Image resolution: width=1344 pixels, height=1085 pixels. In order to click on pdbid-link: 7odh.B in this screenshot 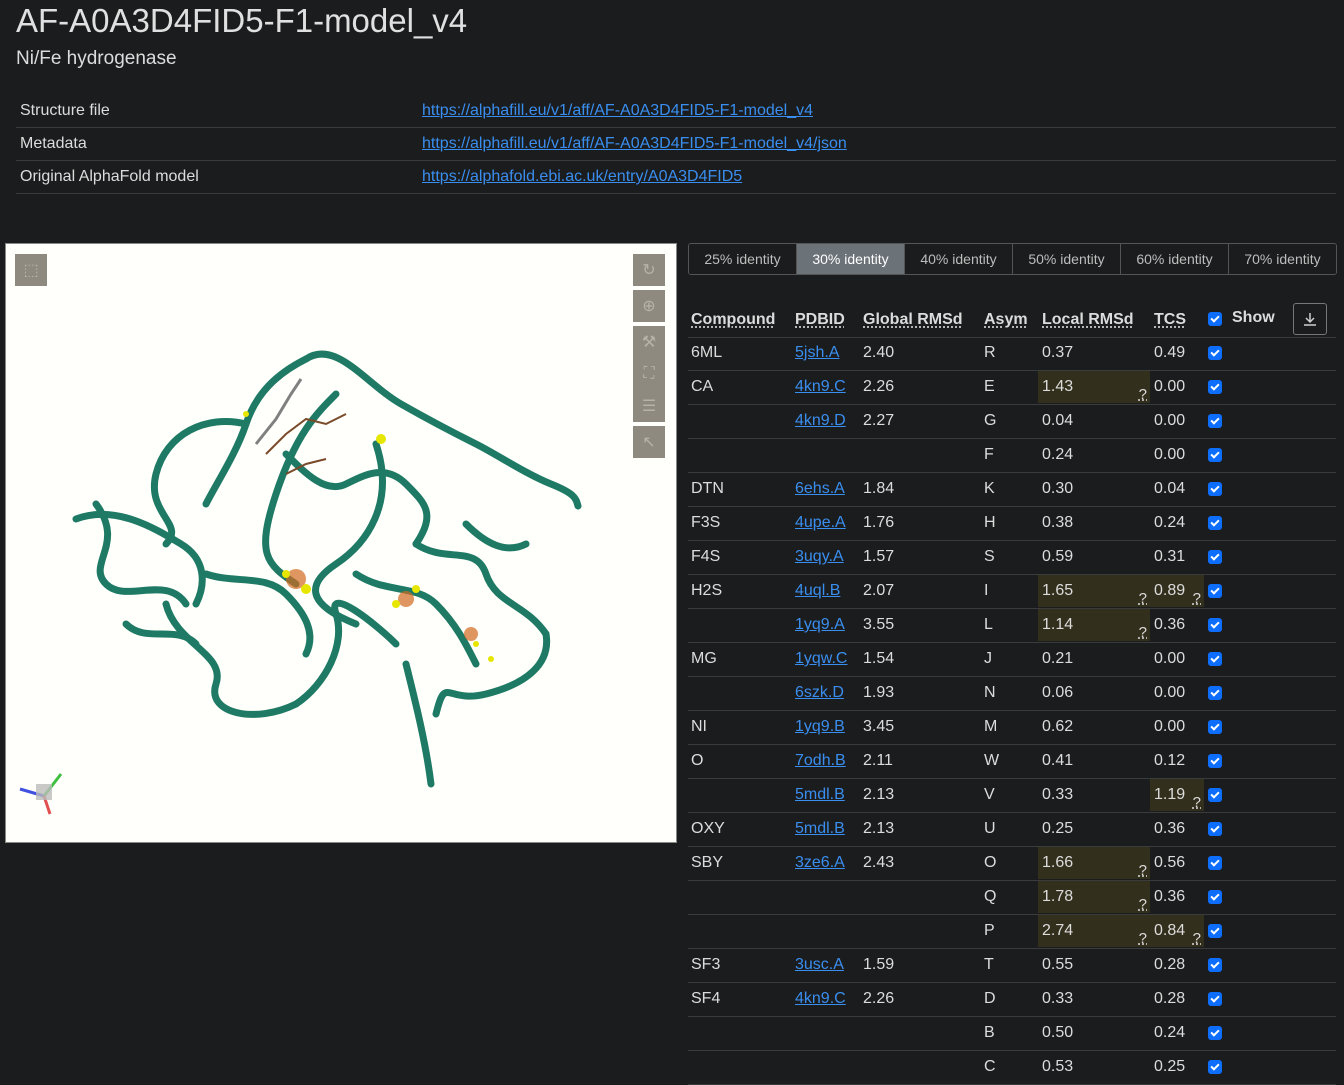, I will do `click(820, 760)`.